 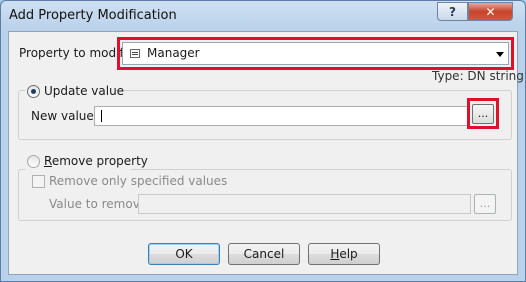 I want to click on close-icon: ✕, so click(x=490, y=11).